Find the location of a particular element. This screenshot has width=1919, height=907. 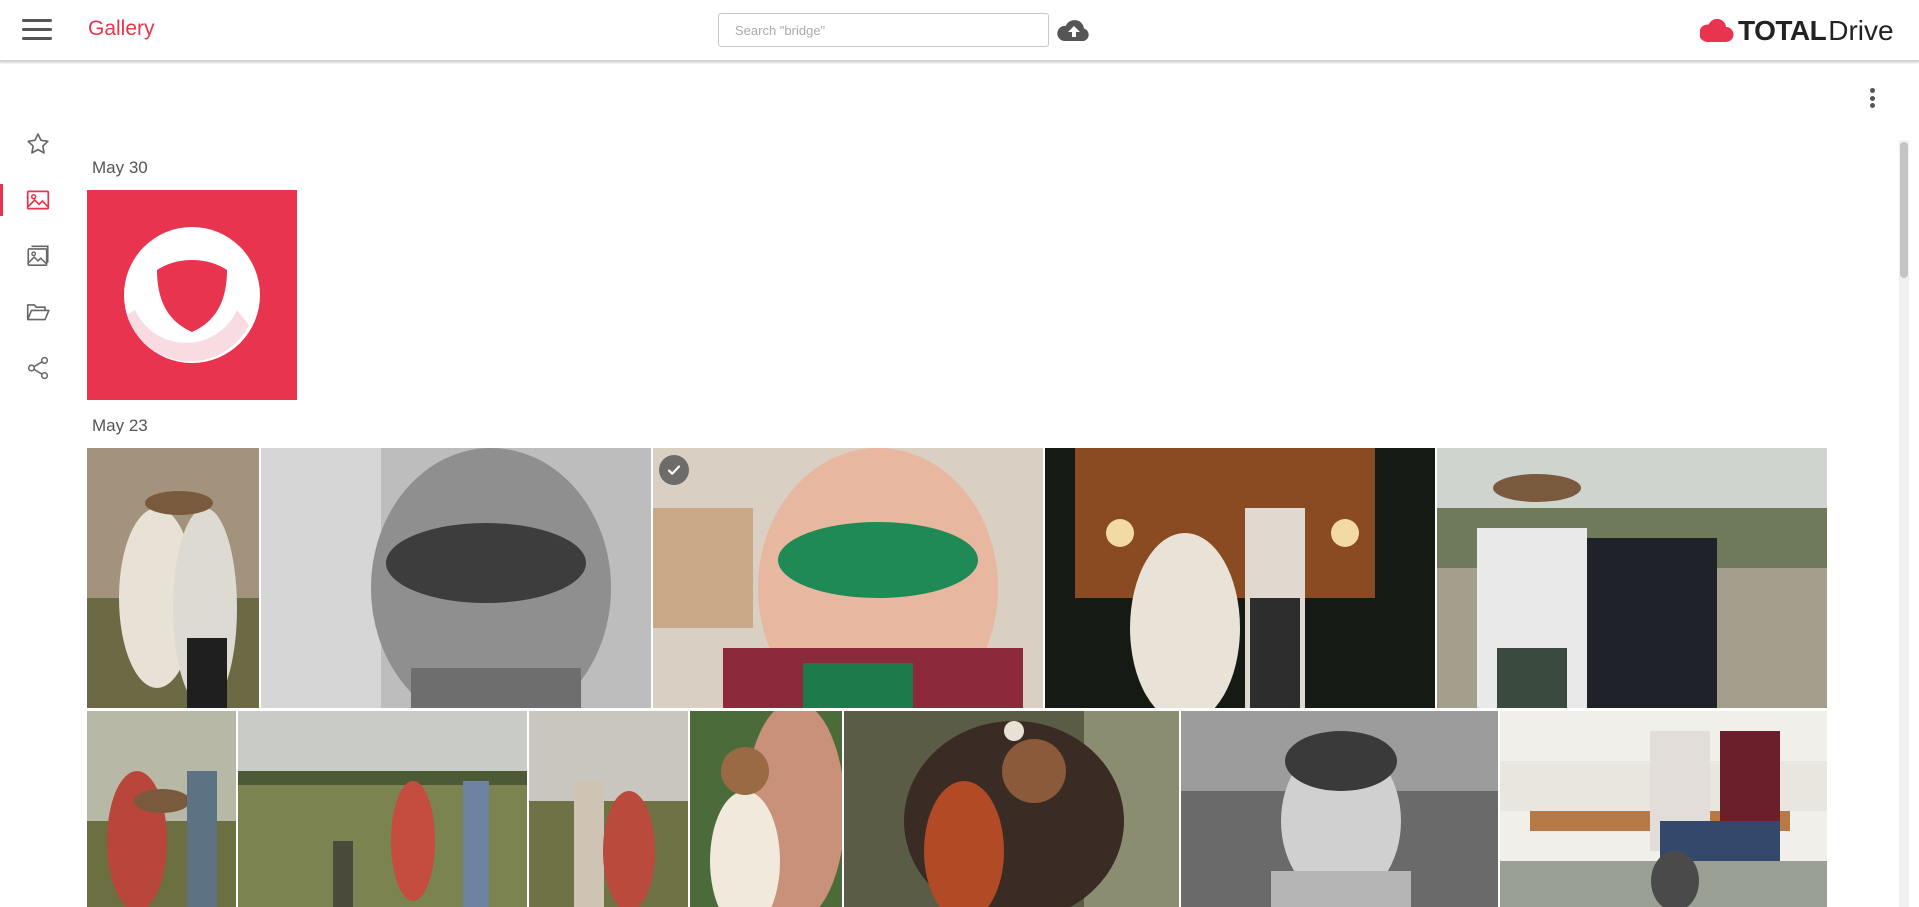

app-title: Gallery is located at coordinates (121, 28).